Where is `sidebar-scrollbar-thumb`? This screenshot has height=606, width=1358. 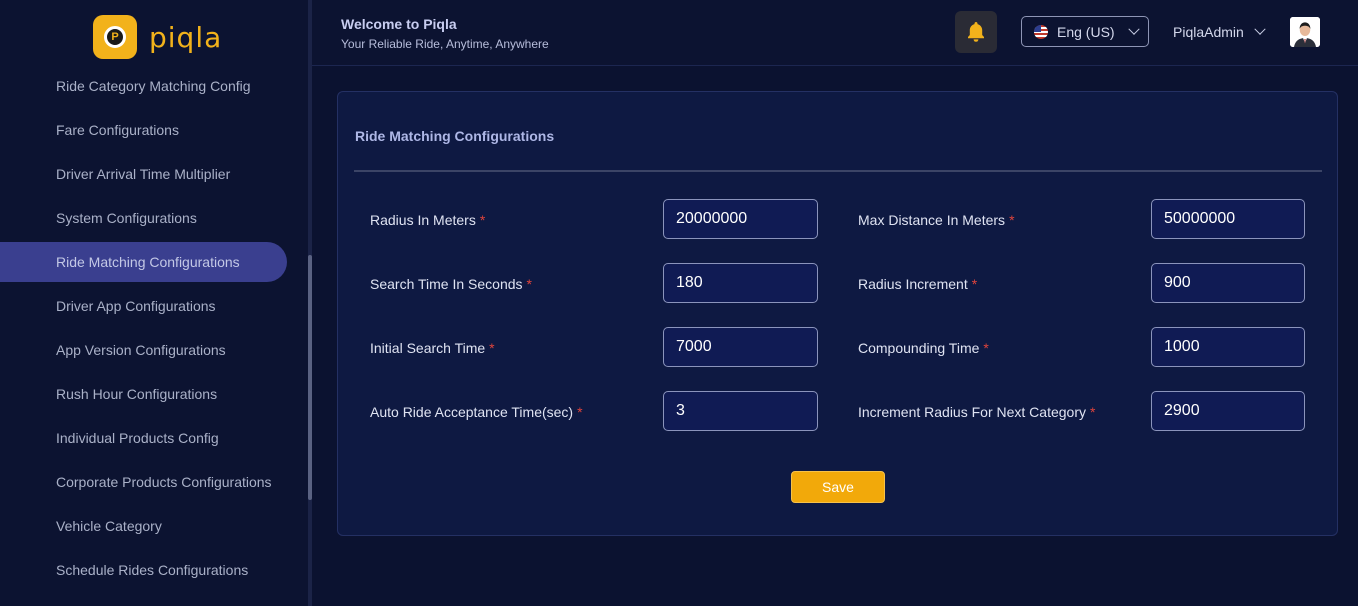 sidebar-scrollbar-thumb is located at coordinates (310, 377).